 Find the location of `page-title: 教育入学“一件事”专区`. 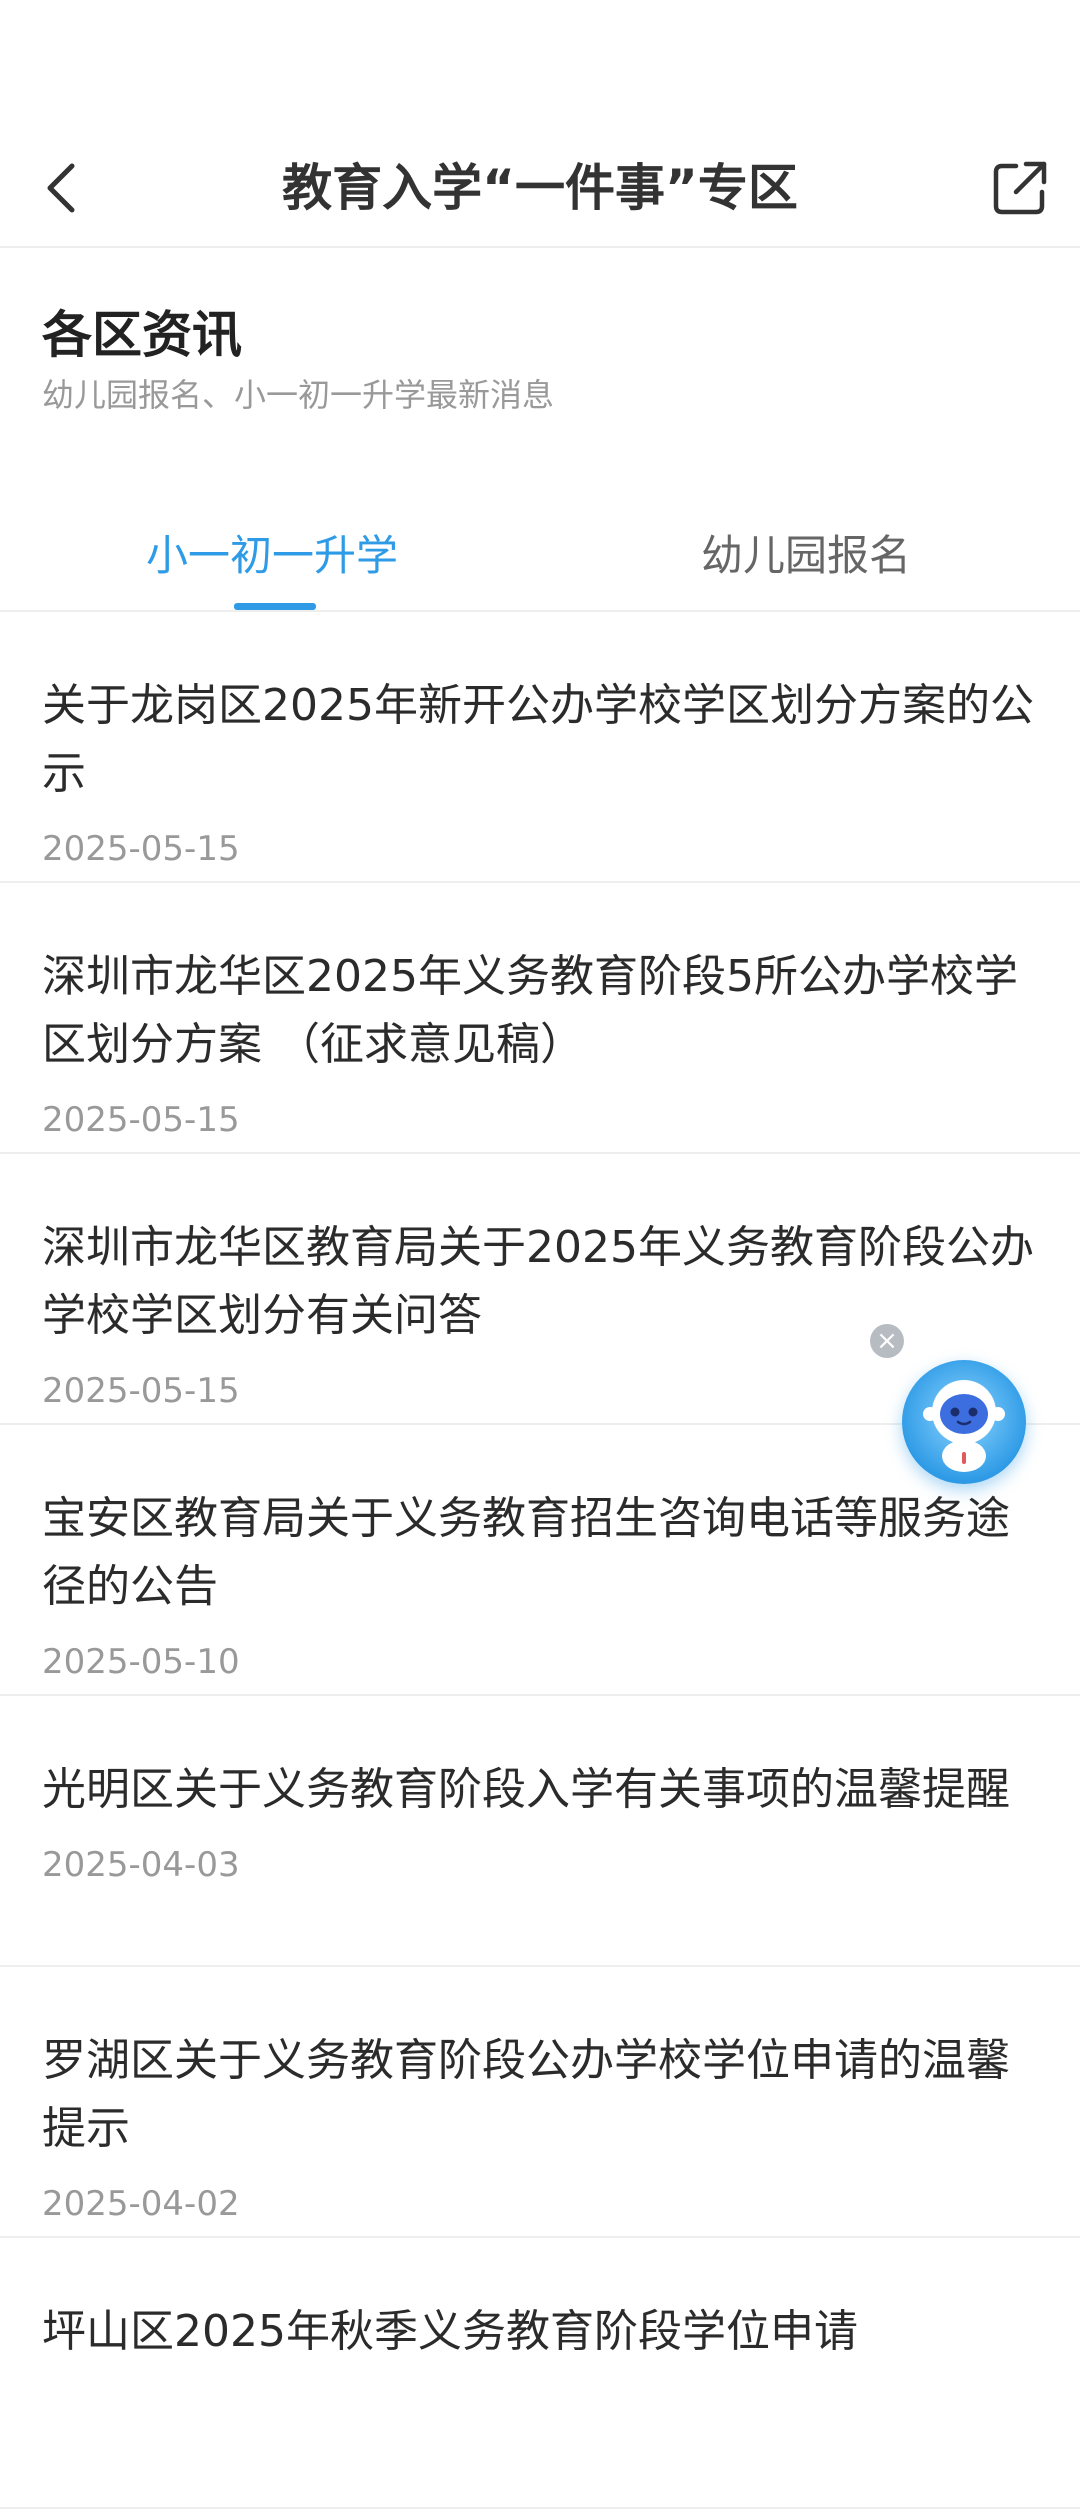

page-title: 教育入学“一件事”专区 is located at coordinates (540, 188).